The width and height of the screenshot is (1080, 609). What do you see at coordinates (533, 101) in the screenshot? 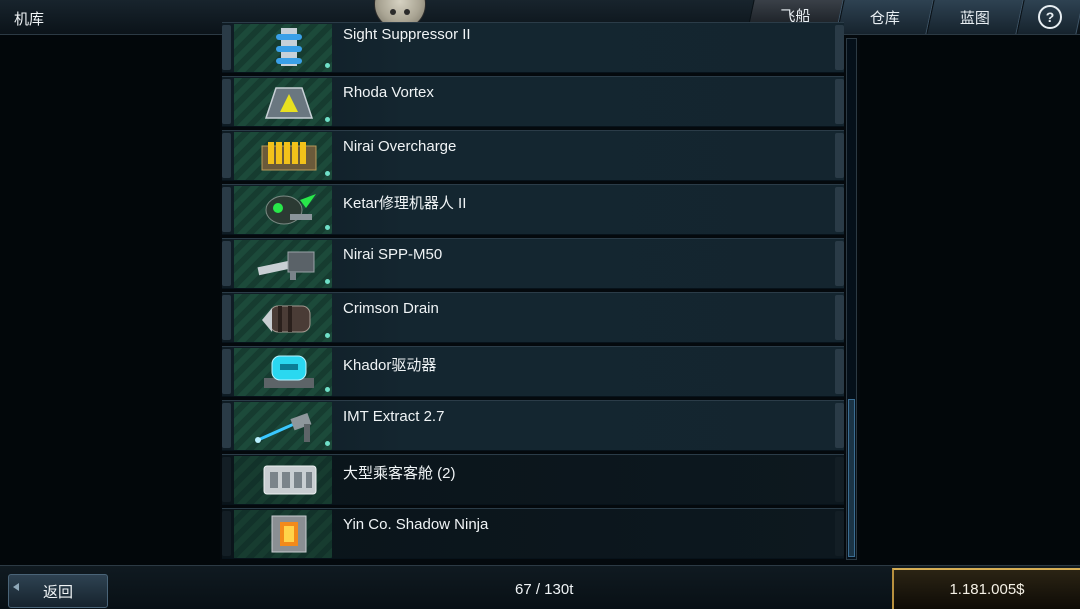
I see `list-item: Rhoda Vortex` at bounding box center [533, 101].